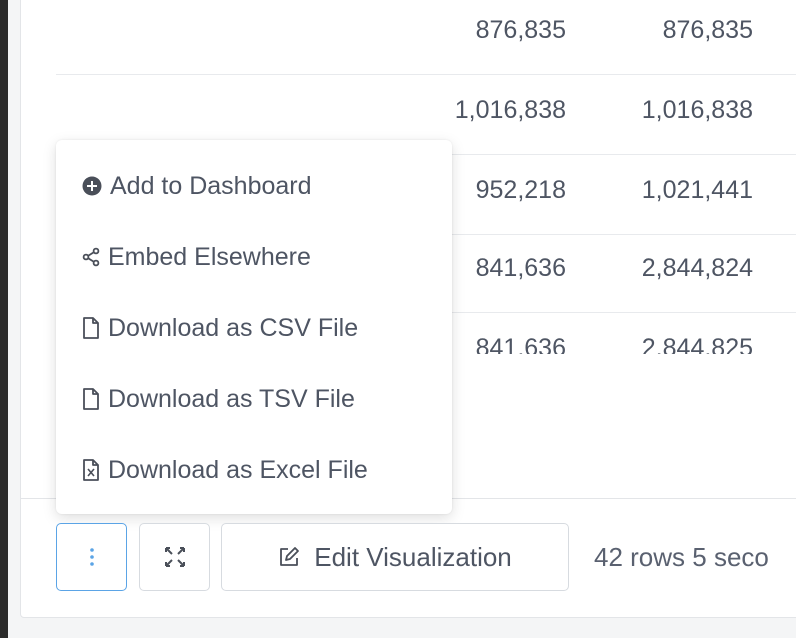  What do you see at coordinates (697, 268) in the screenshot?
I see `table-cell: 2,844,824` at bounding box center [697, 268].